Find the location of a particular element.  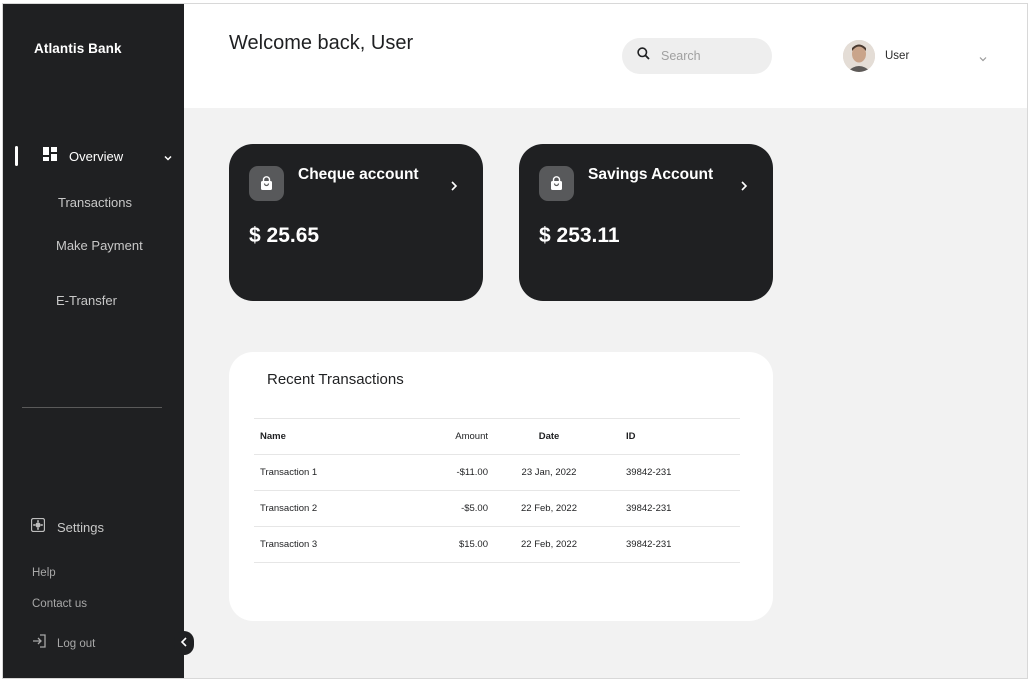

chevron-left-icon is located at coordinates (184, 643).